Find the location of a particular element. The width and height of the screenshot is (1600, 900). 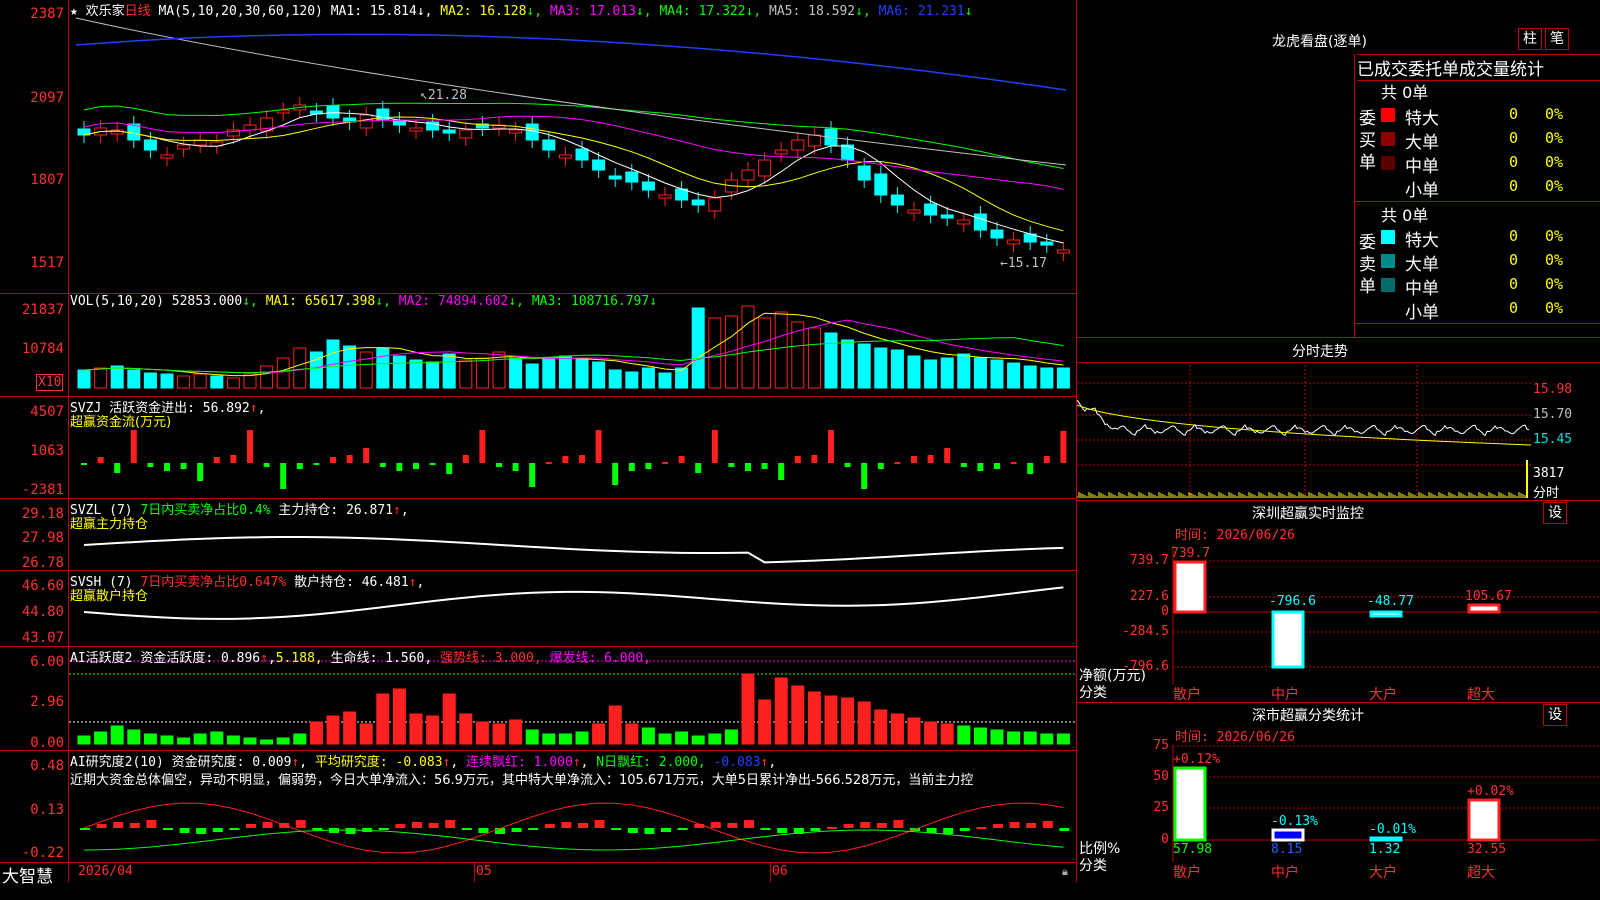

lock-icon: 🔒︎ is located at coordinates (1065, 872).